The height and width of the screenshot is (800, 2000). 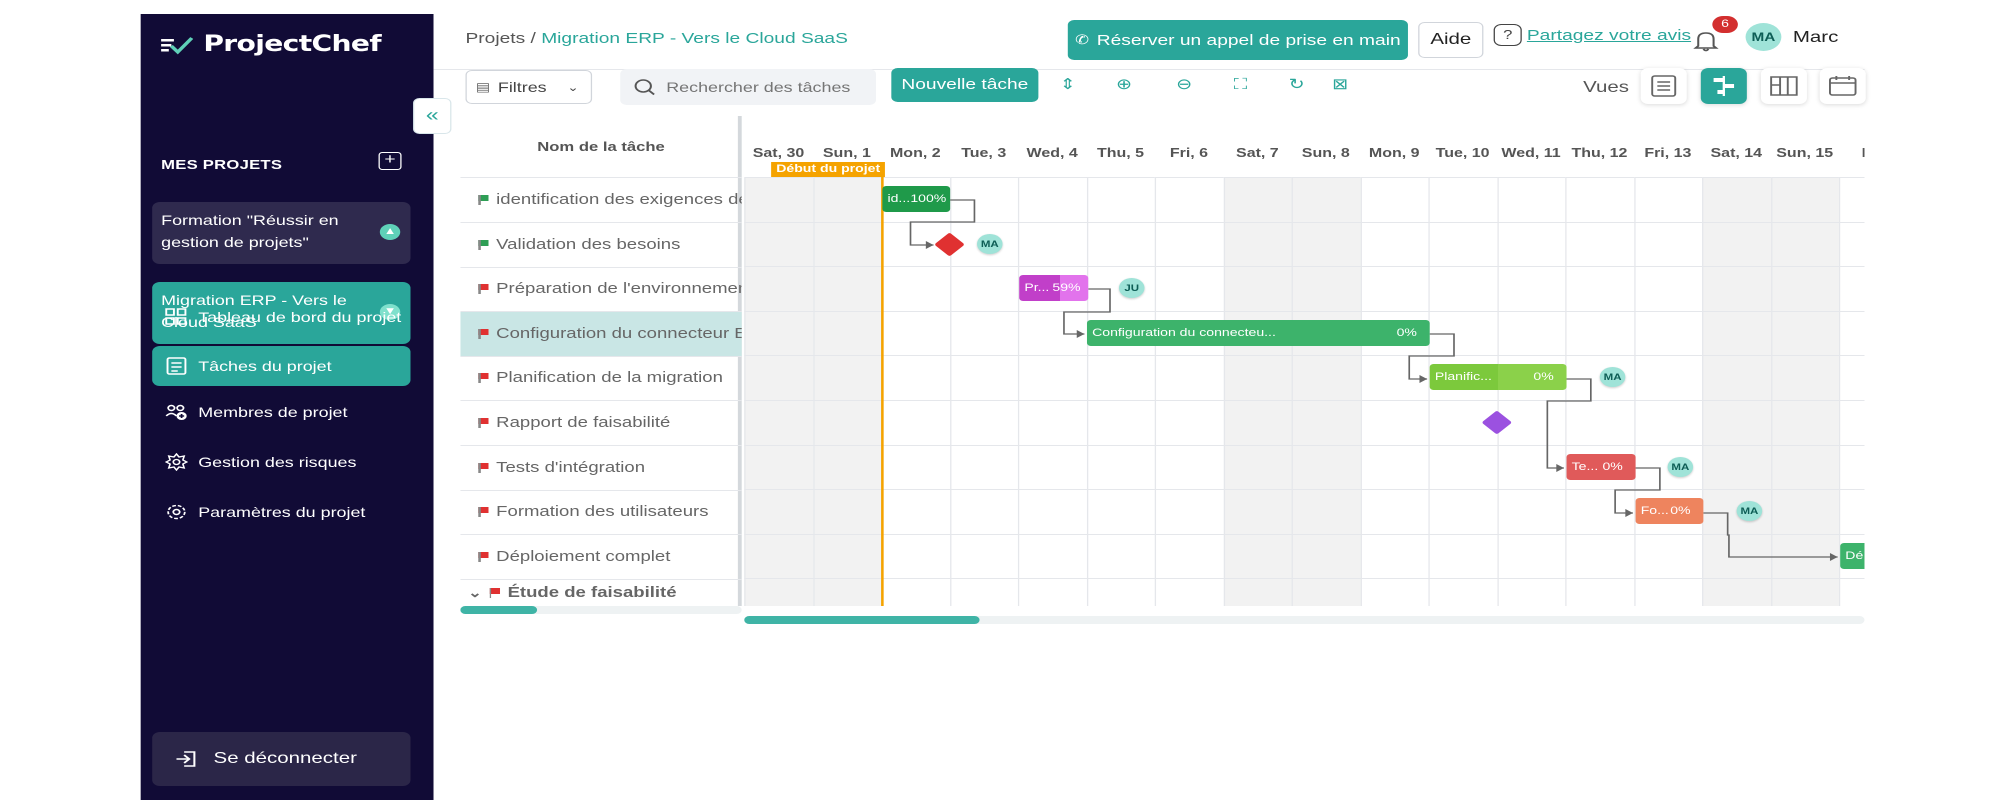 I want to click on list-view-button, so click(x=1663, y=86).